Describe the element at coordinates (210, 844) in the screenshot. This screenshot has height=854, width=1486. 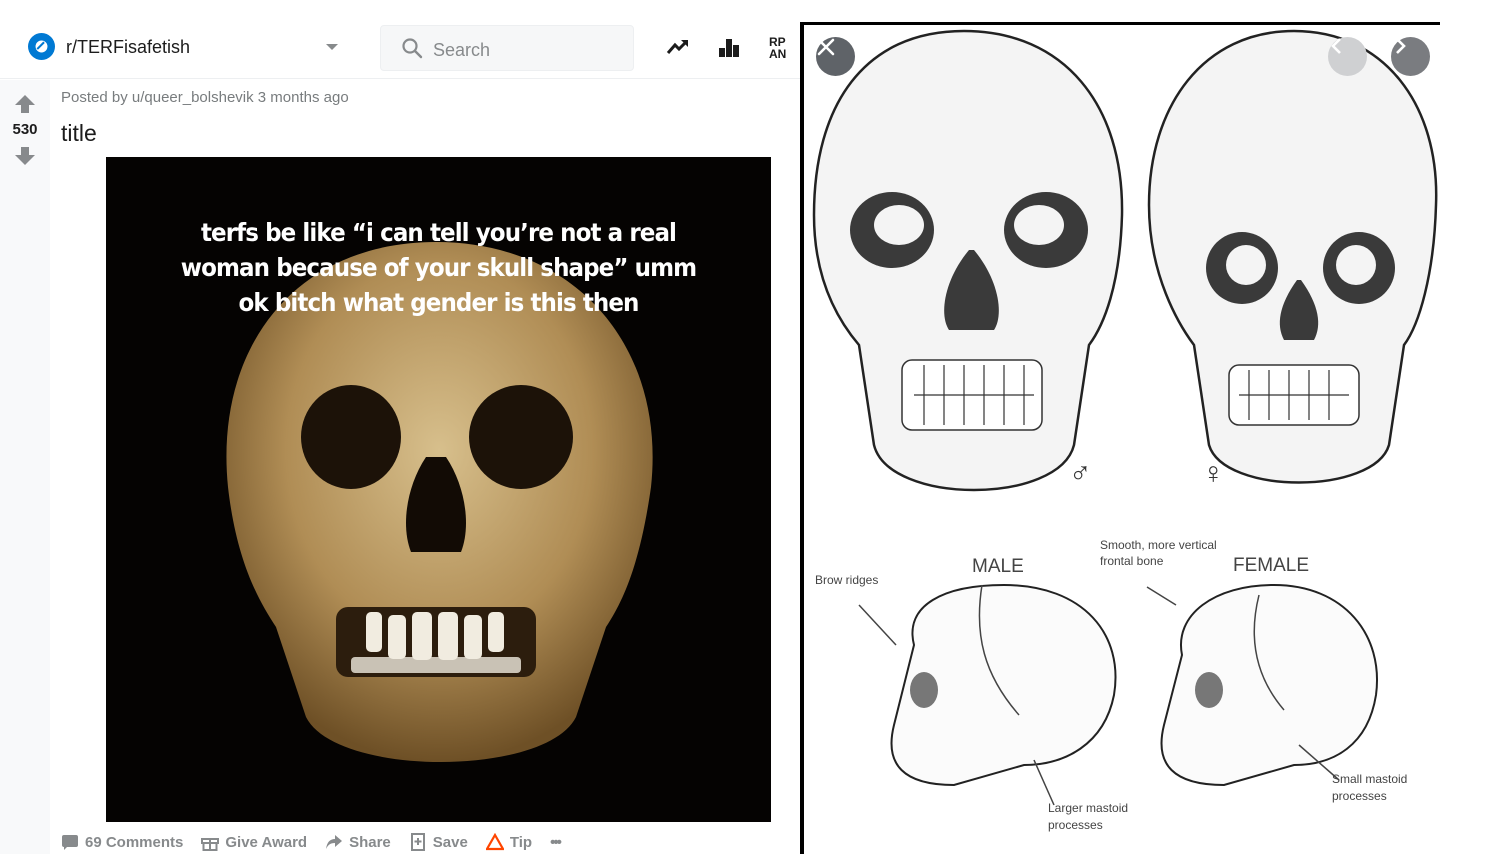
I see `gift-icon` at that location.